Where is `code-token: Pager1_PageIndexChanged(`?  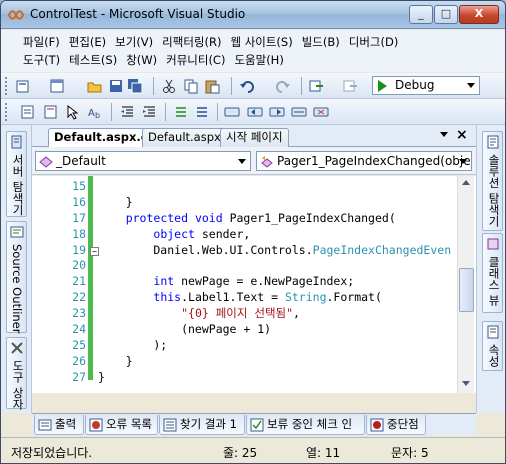 code-token: Pager1_PageIndexChanged( is located at coordinates (309, 217).